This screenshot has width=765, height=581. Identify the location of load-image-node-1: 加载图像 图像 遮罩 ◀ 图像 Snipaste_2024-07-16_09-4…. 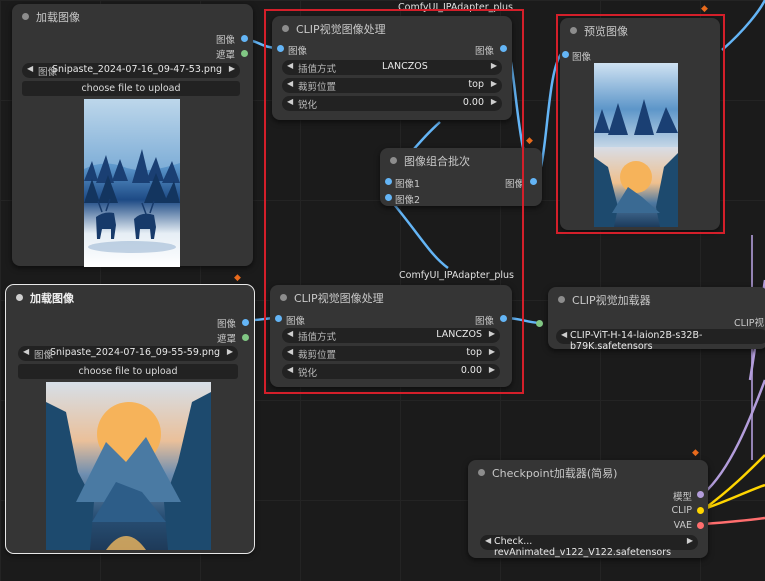
(132, 135).